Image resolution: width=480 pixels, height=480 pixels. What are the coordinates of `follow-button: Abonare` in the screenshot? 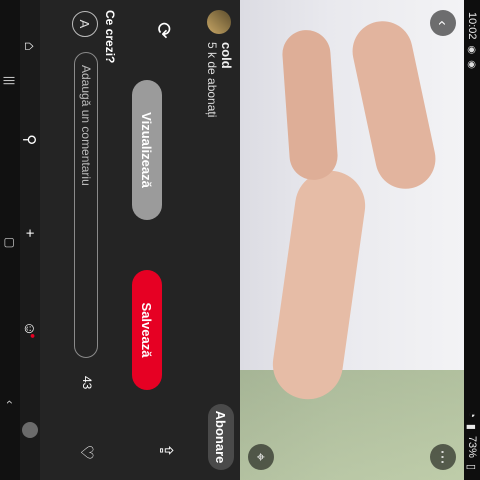 It's located at (221, 437).